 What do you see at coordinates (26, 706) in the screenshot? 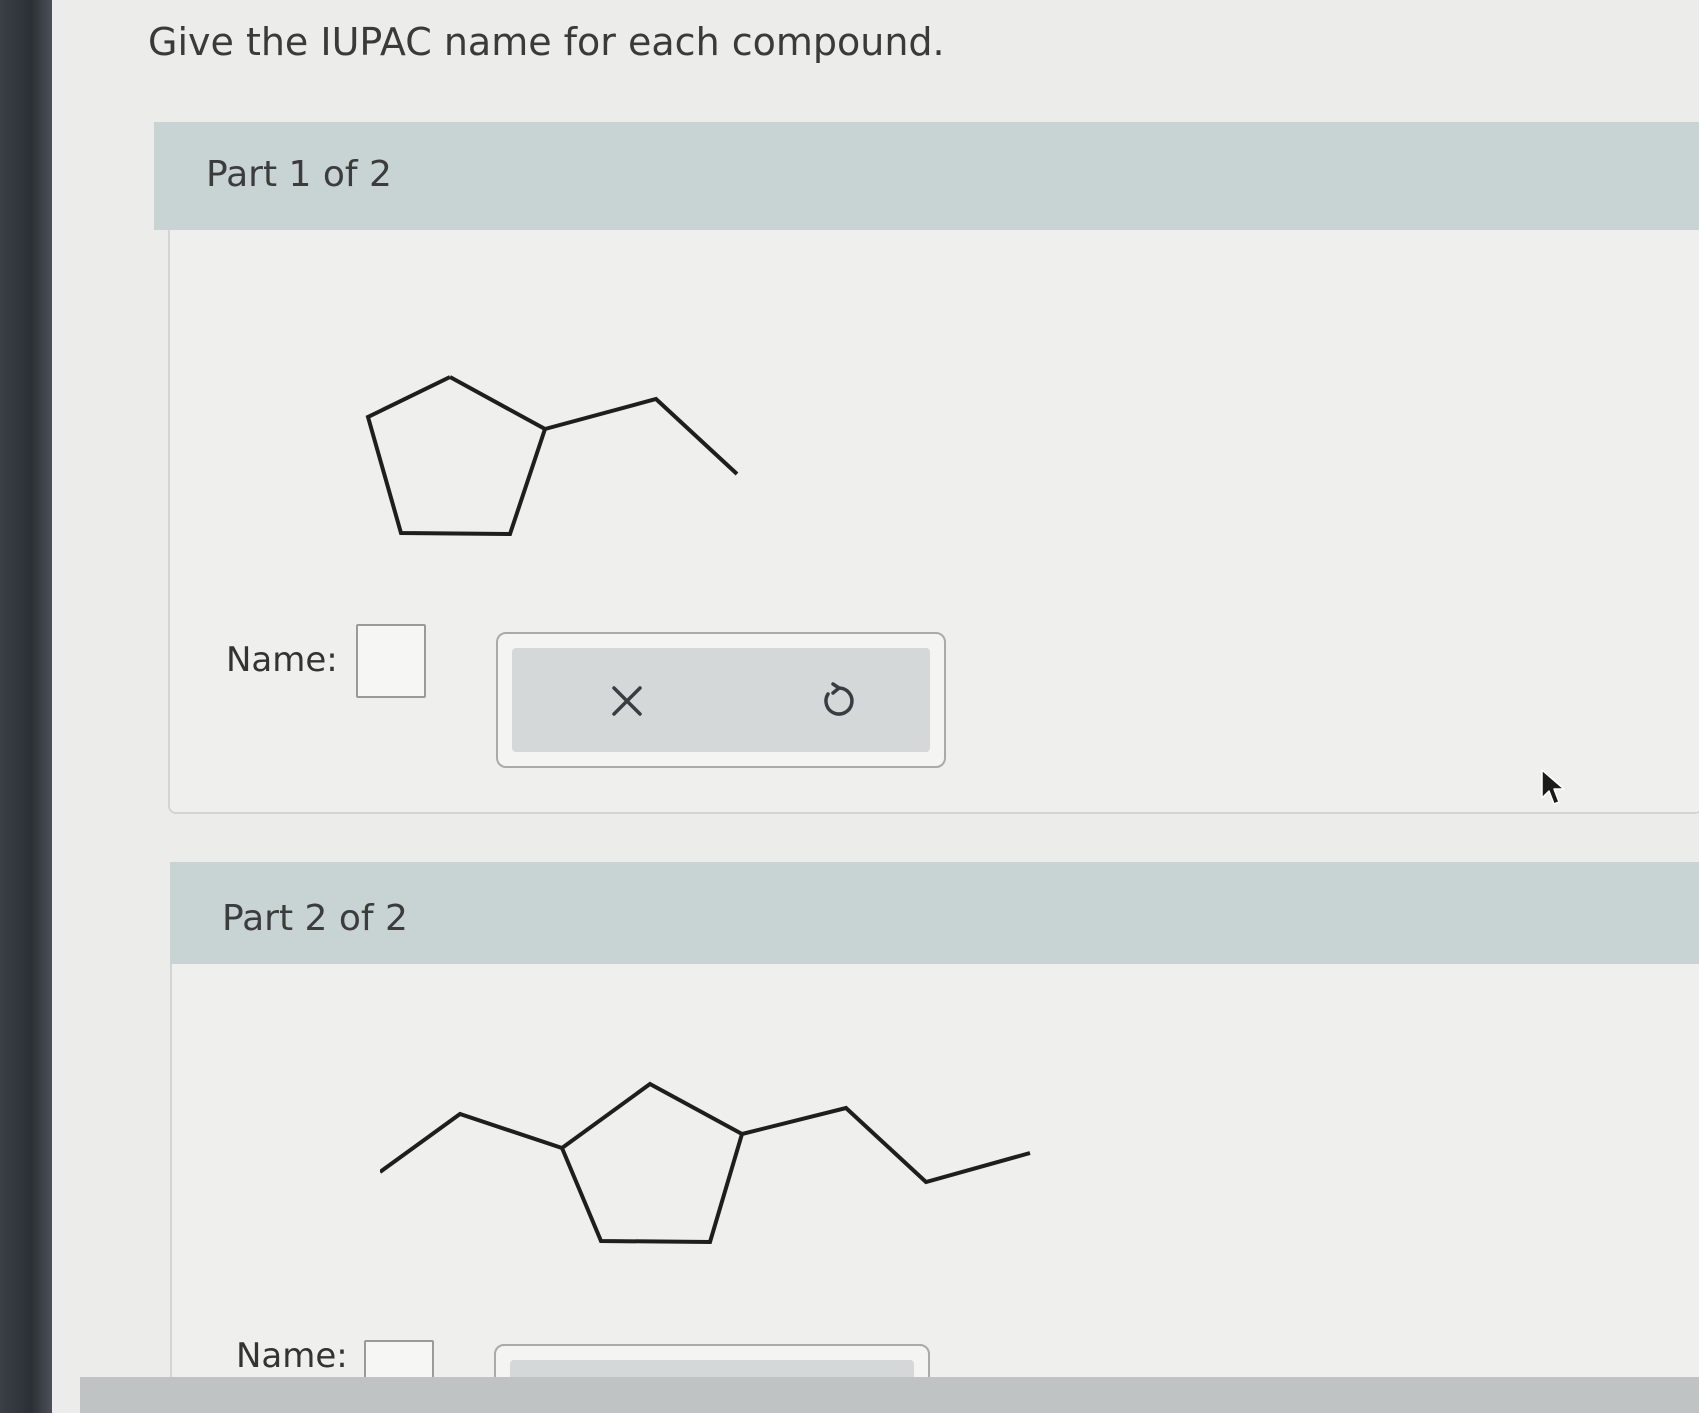
I see `screen-bezel` at bounding box center [26, 706].